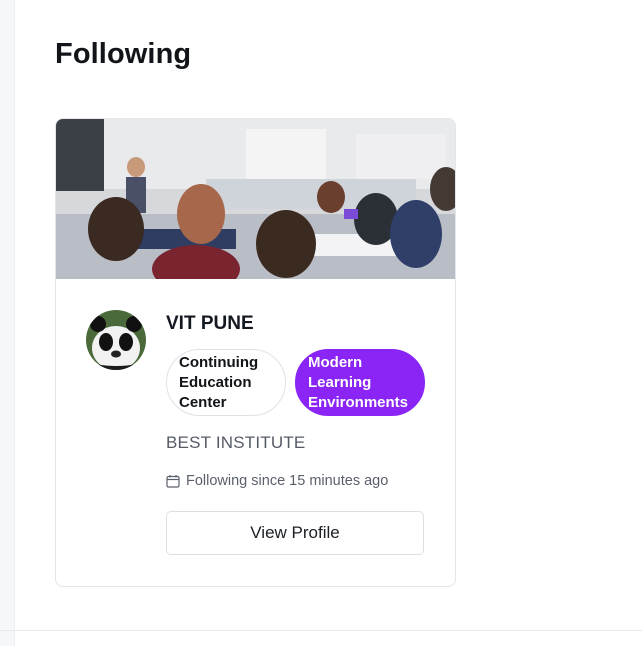 The image size is (642, 646). I want to click on sidebar-edge, so click(7, 323).